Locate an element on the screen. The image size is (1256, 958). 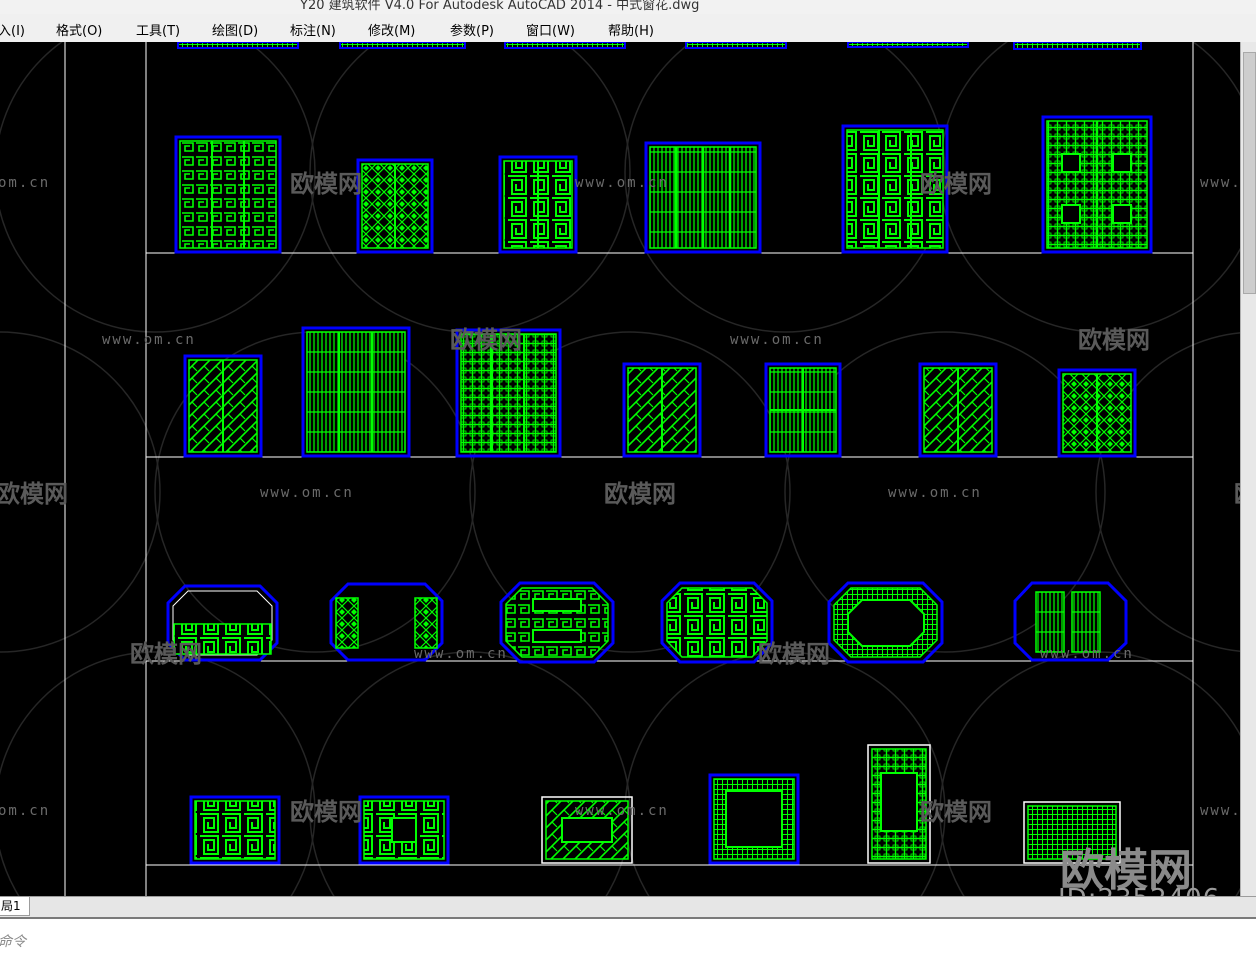
menu-help: 帮助(H) is located at coordinates (631, 29).